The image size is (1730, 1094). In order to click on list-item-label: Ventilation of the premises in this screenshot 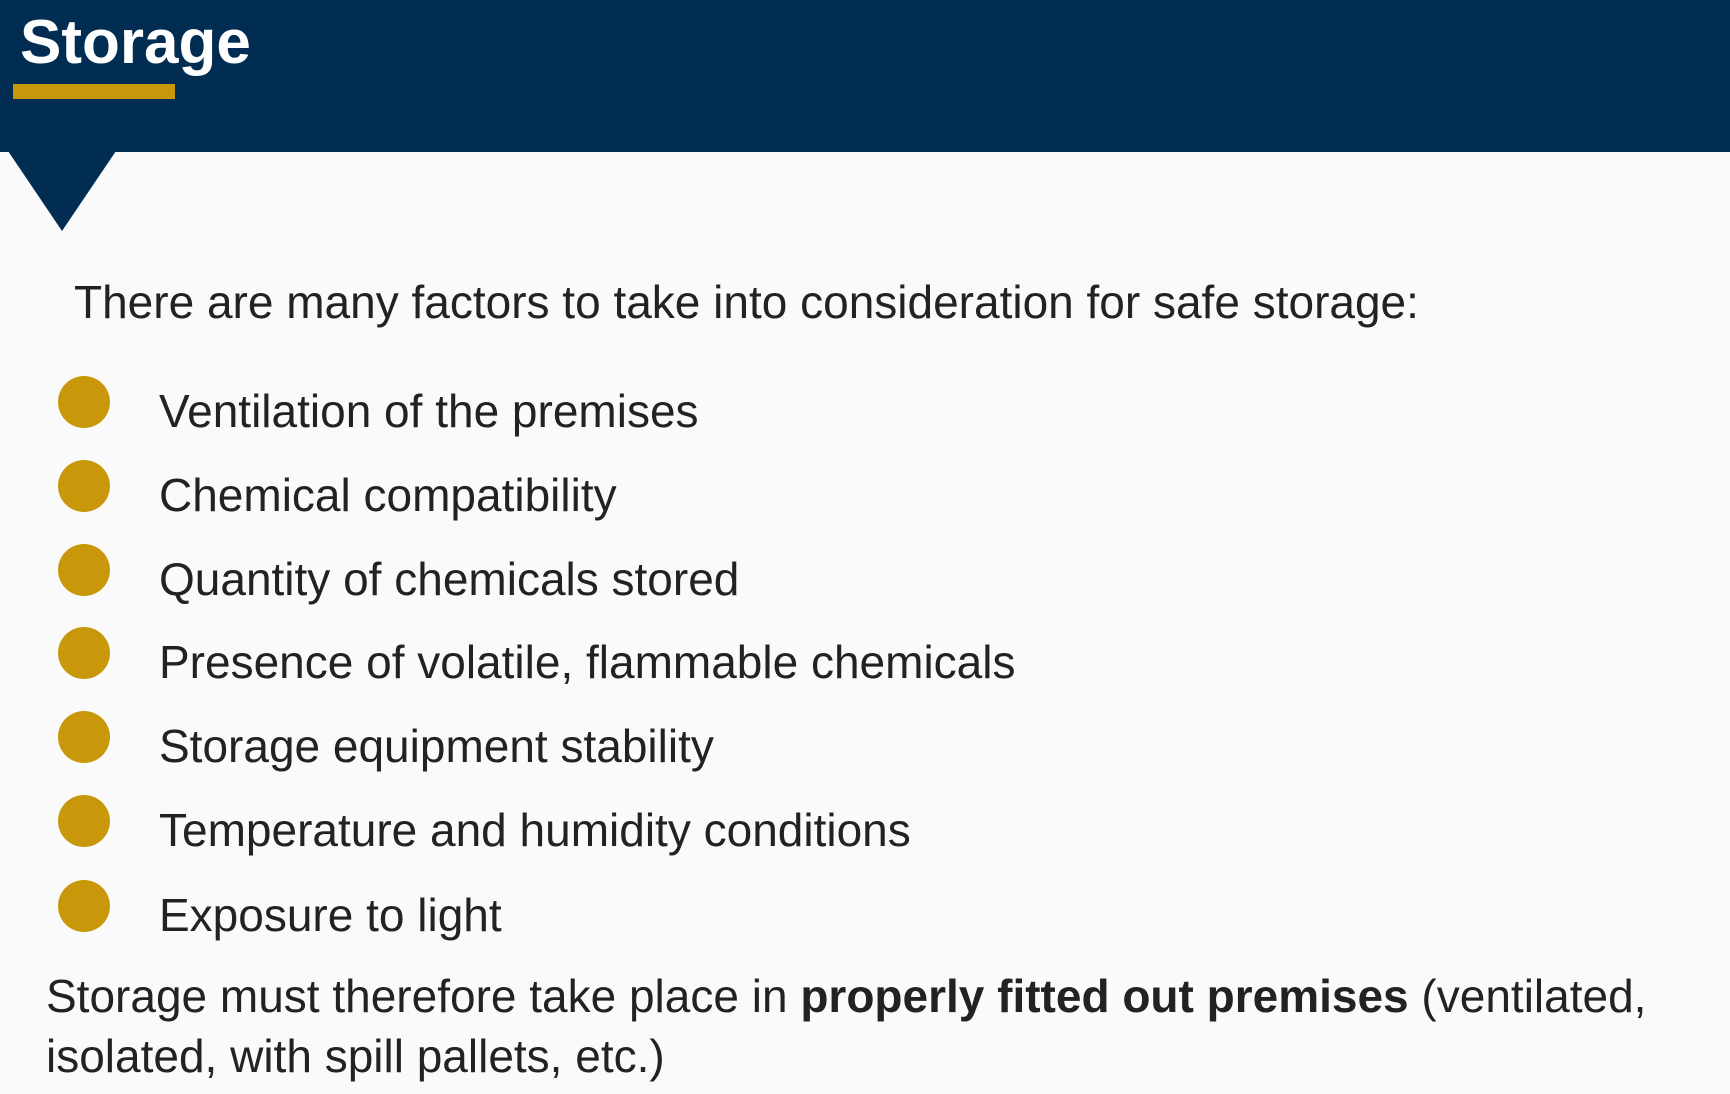, I will do `click(429, 411)`.